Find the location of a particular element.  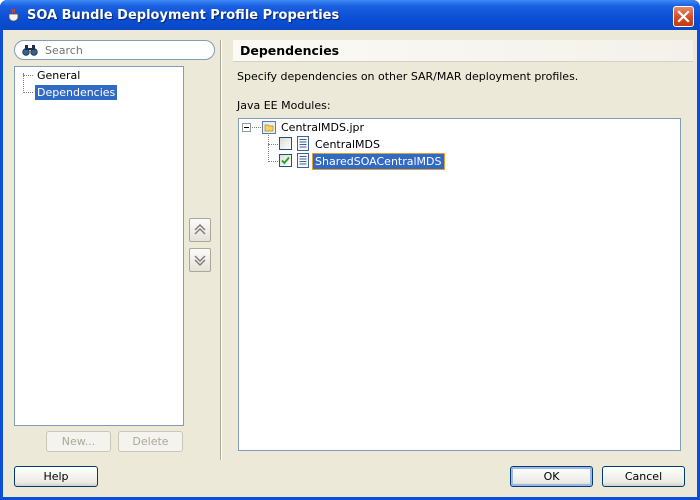

search-input is located at coordinates (125, 50).